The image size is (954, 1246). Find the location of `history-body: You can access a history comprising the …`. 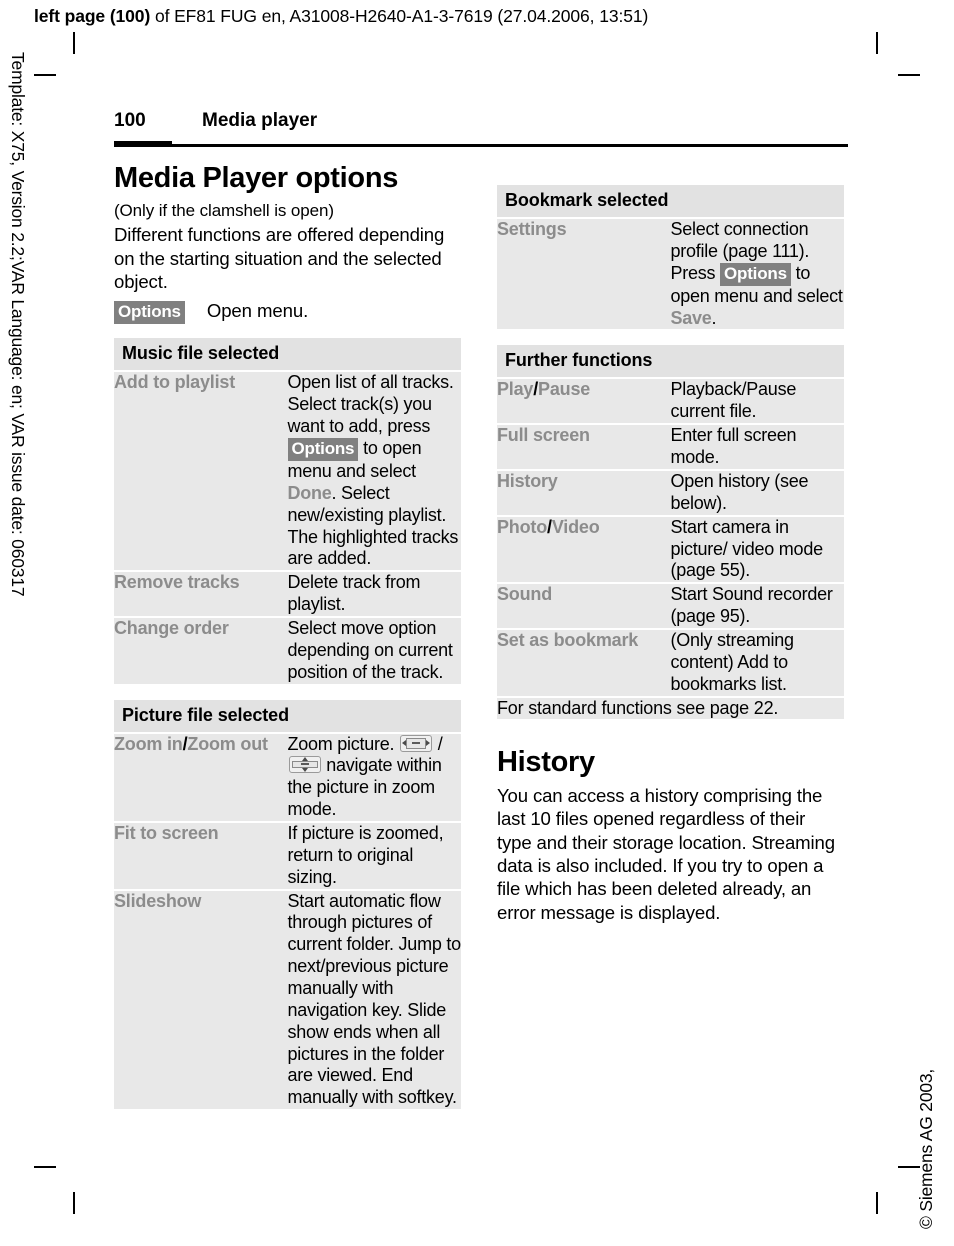

history-body: You can access a history comprising the … is located at coordinates (666, 854).